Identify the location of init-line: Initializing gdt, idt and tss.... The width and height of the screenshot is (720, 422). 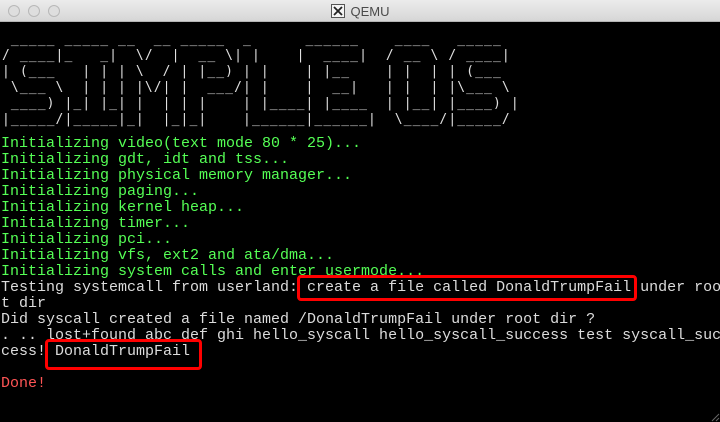
(145, 159).